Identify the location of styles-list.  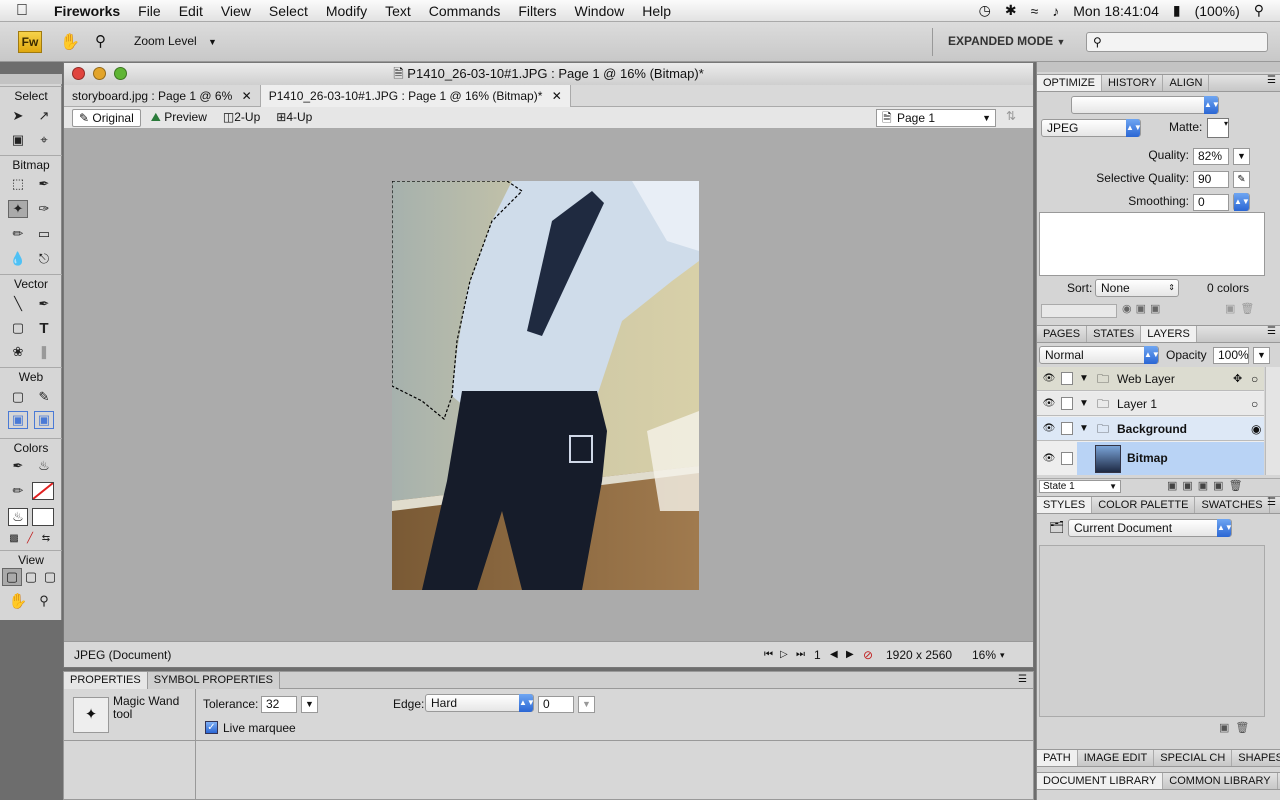
(1152, 631).